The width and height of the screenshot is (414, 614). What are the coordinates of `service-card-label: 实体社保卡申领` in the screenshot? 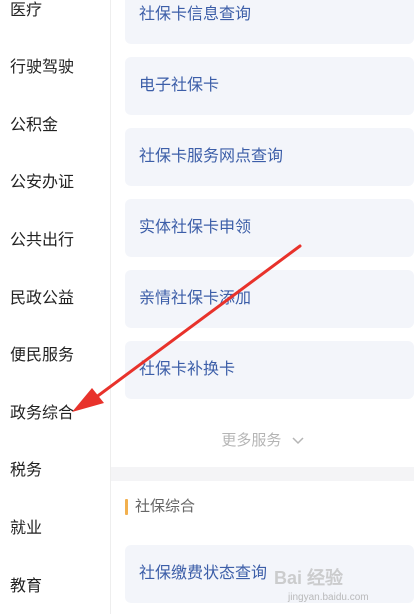 It's located at (195, 227).